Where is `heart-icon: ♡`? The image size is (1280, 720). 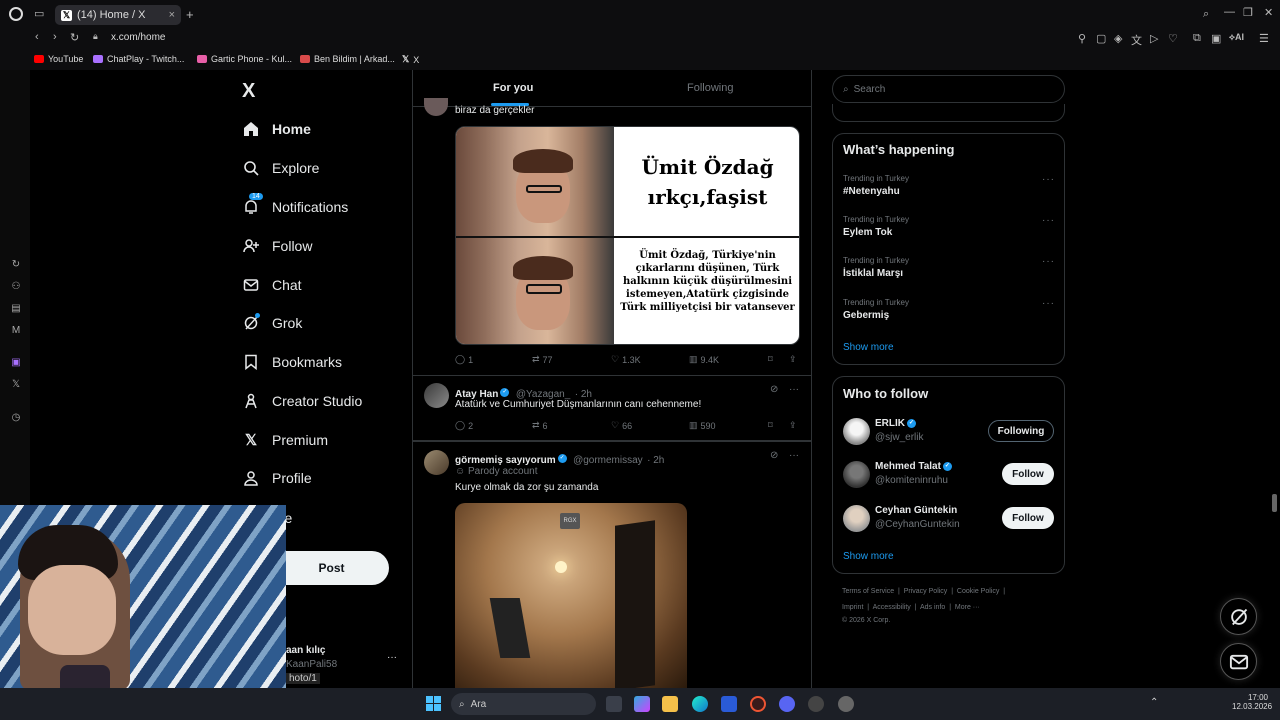
heart-icon: ♡ is located at coordinates (1173, 38).